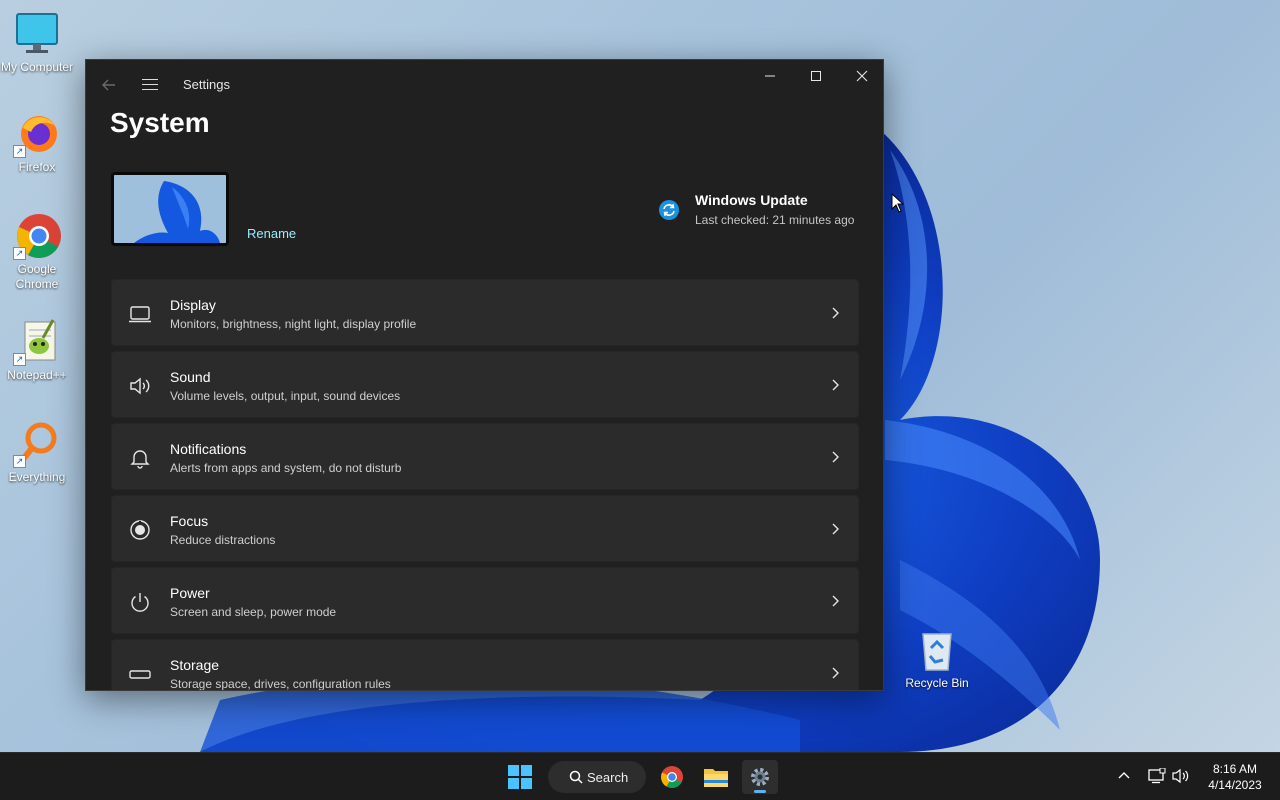 This screenshot has width=1280, height=800. What do you see at coordinates (37, 167) in the screenshot?
I see `desktop-icon-label: Firefox` at bounding box center [37, 167].